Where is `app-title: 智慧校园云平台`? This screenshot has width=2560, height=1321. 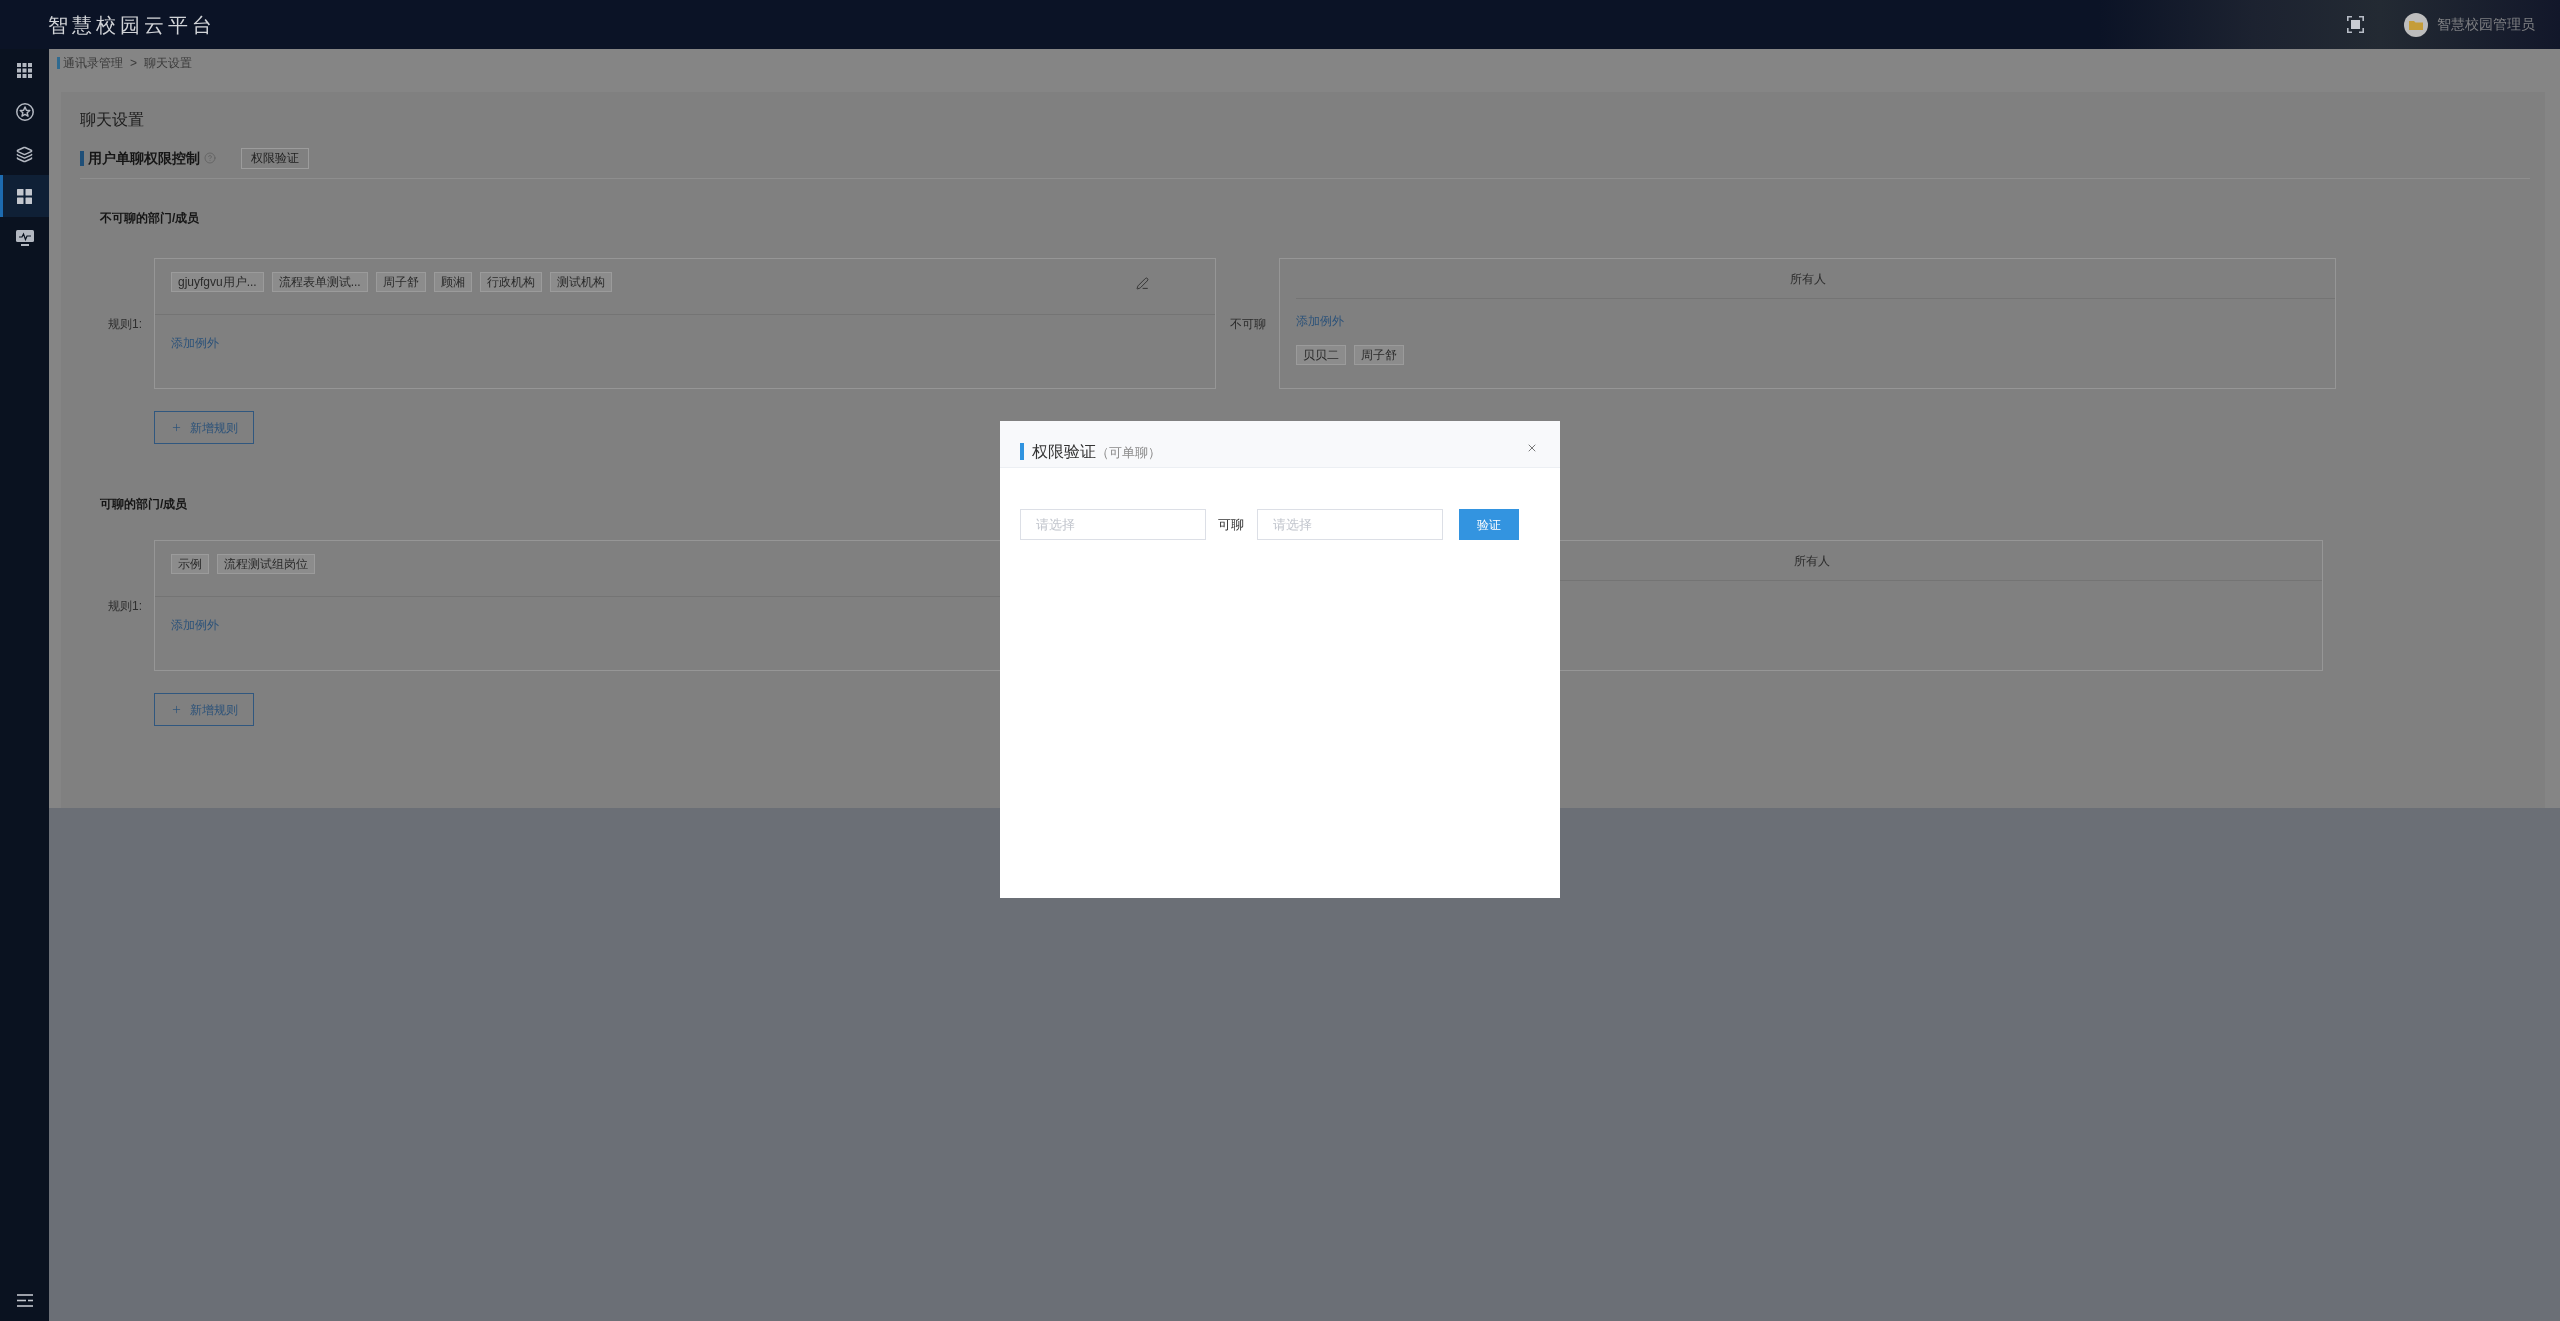
app-title: 智慧校园云平台 is located at coordinates (132, 25).